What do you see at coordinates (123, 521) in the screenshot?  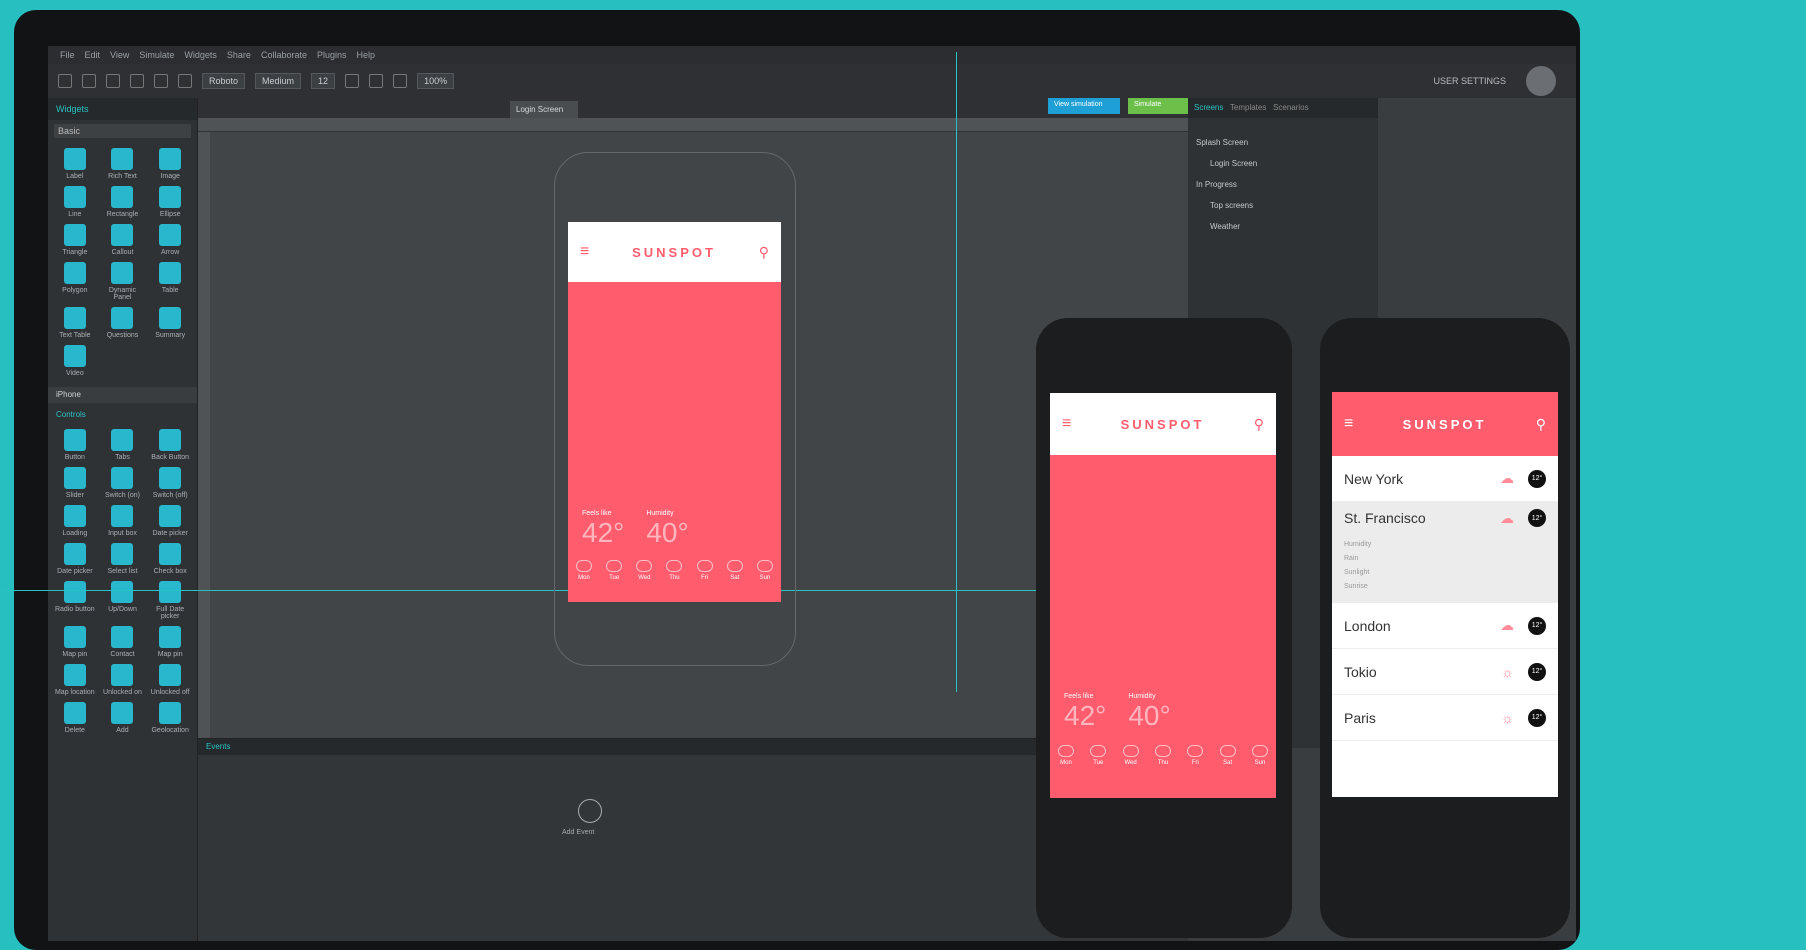 I see `widget-input-box: Input box` at bounding box center [123, 521].